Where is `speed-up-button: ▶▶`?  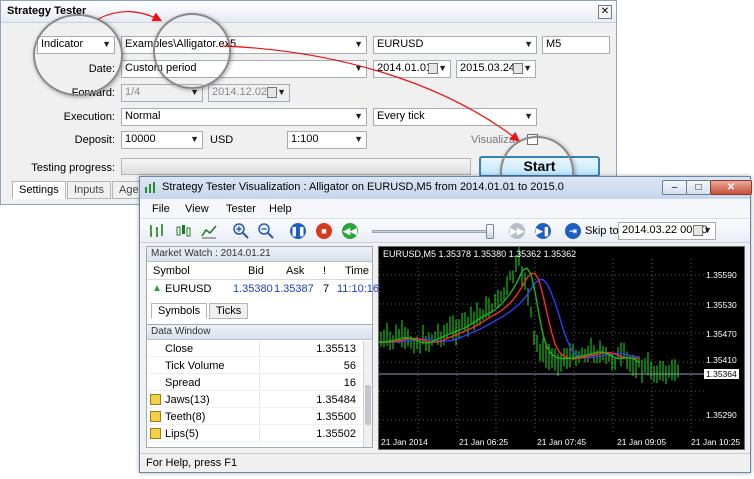
speed-up-button: ▶▶ is located at coordinates (517, 231).